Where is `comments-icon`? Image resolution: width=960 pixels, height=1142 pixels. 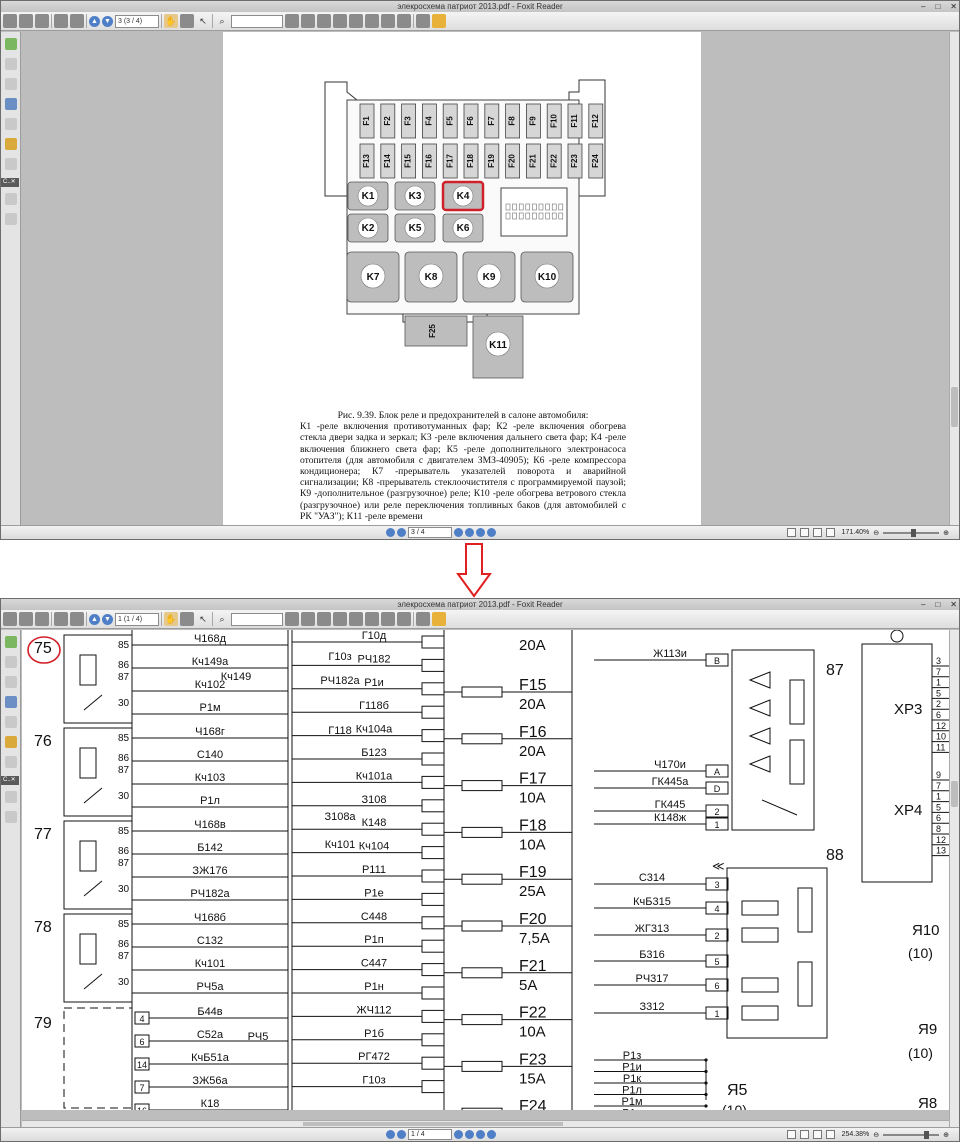
comments-icon is located at coordinates (11, 702).